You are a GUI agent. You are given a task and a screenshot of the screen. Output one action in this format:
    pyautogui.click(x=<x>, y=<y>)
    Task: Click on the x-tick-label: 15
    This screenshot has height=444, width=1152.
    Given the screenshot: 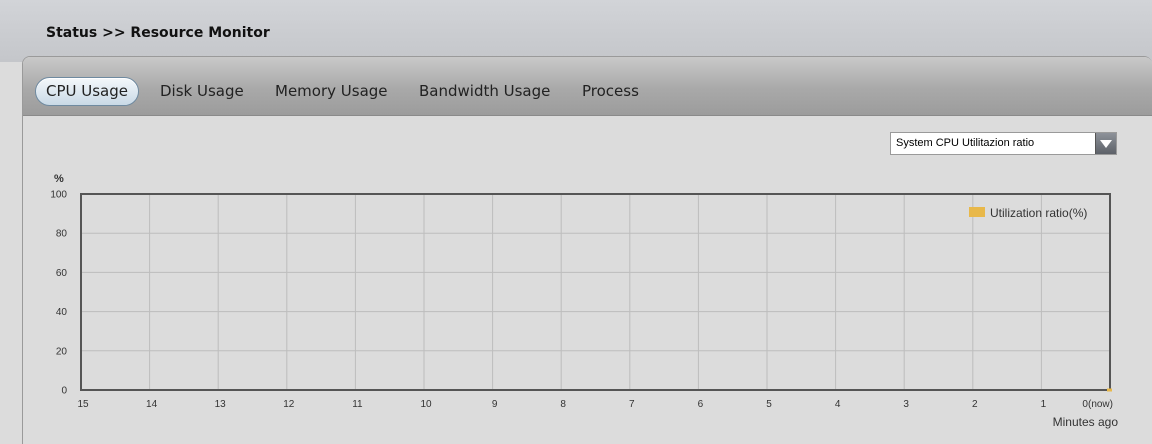 What is the action you would take?
    pyautogui.click(x=83, y=404)
    